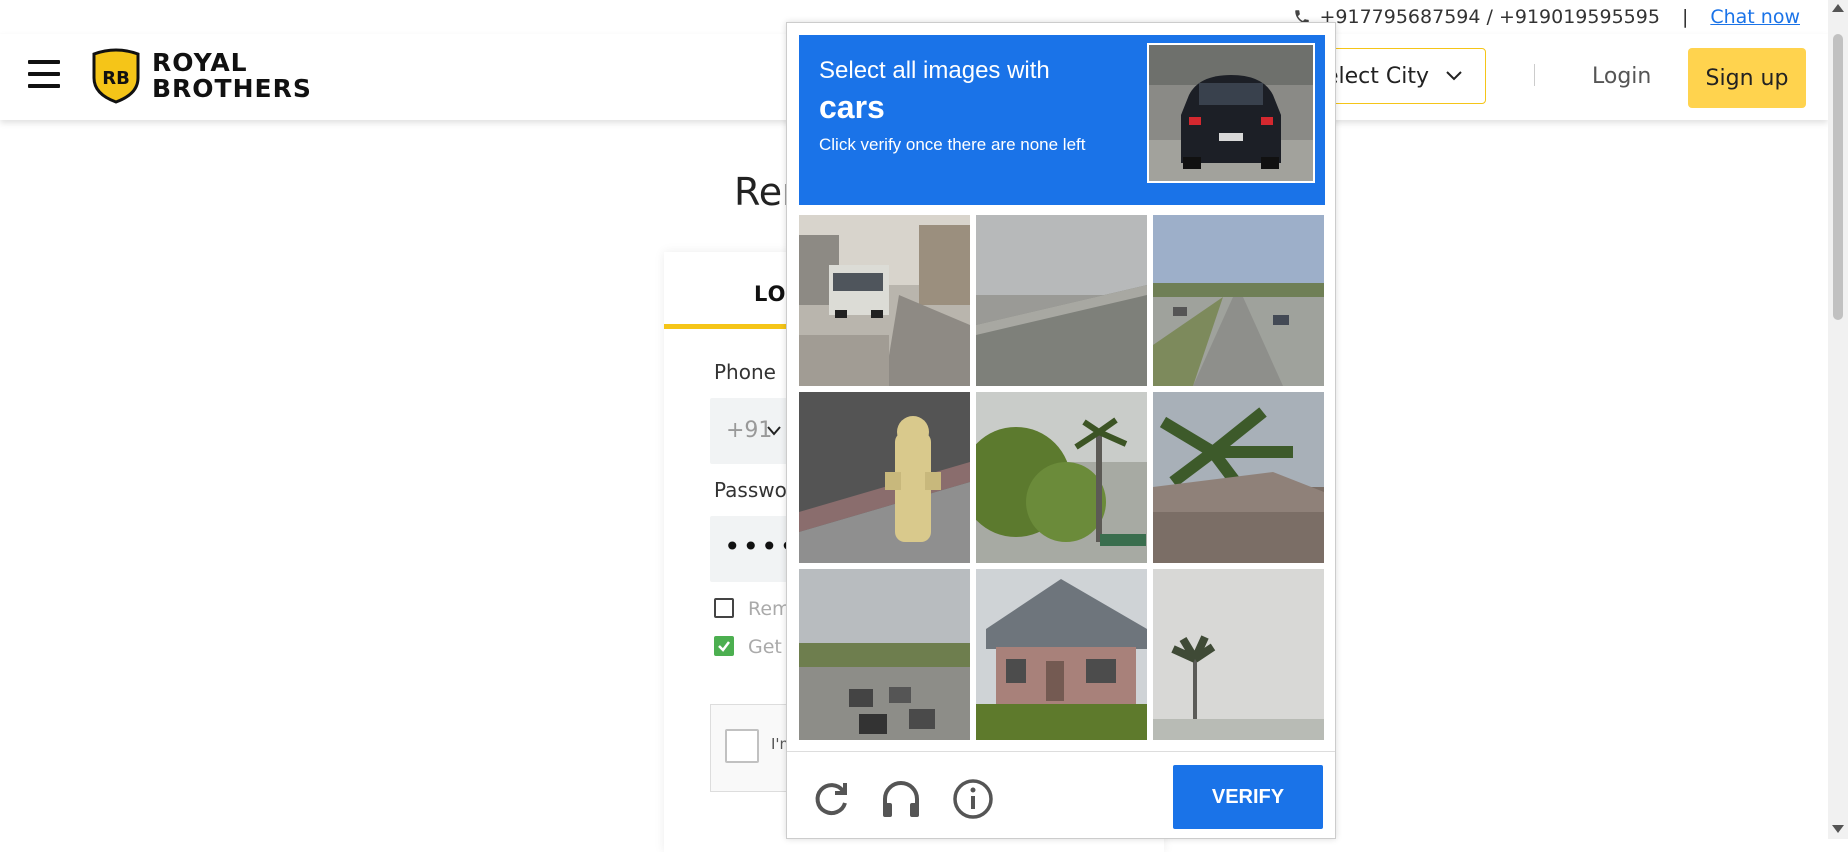 The height and width of the screenshot is (852, 1848). What do you see at coordinates (973, 799) in the screenshot?
I see `info-icon` at bounding box center [973, 799].